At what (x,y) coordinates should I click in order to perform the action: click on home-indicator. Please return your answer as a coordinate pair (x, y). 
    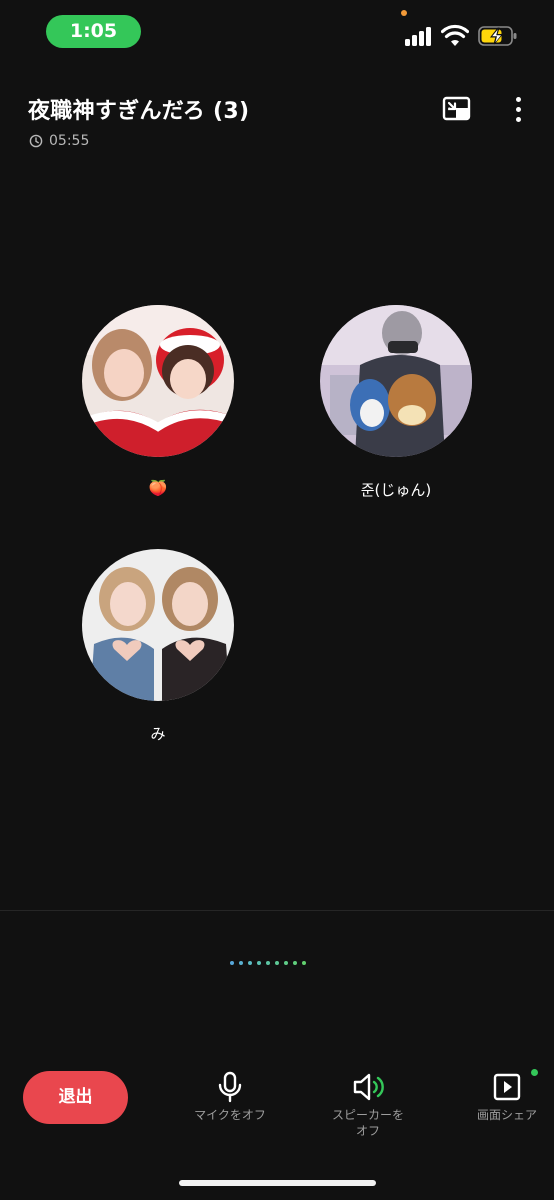
    Looking at the image, I should click on (277, 1183).